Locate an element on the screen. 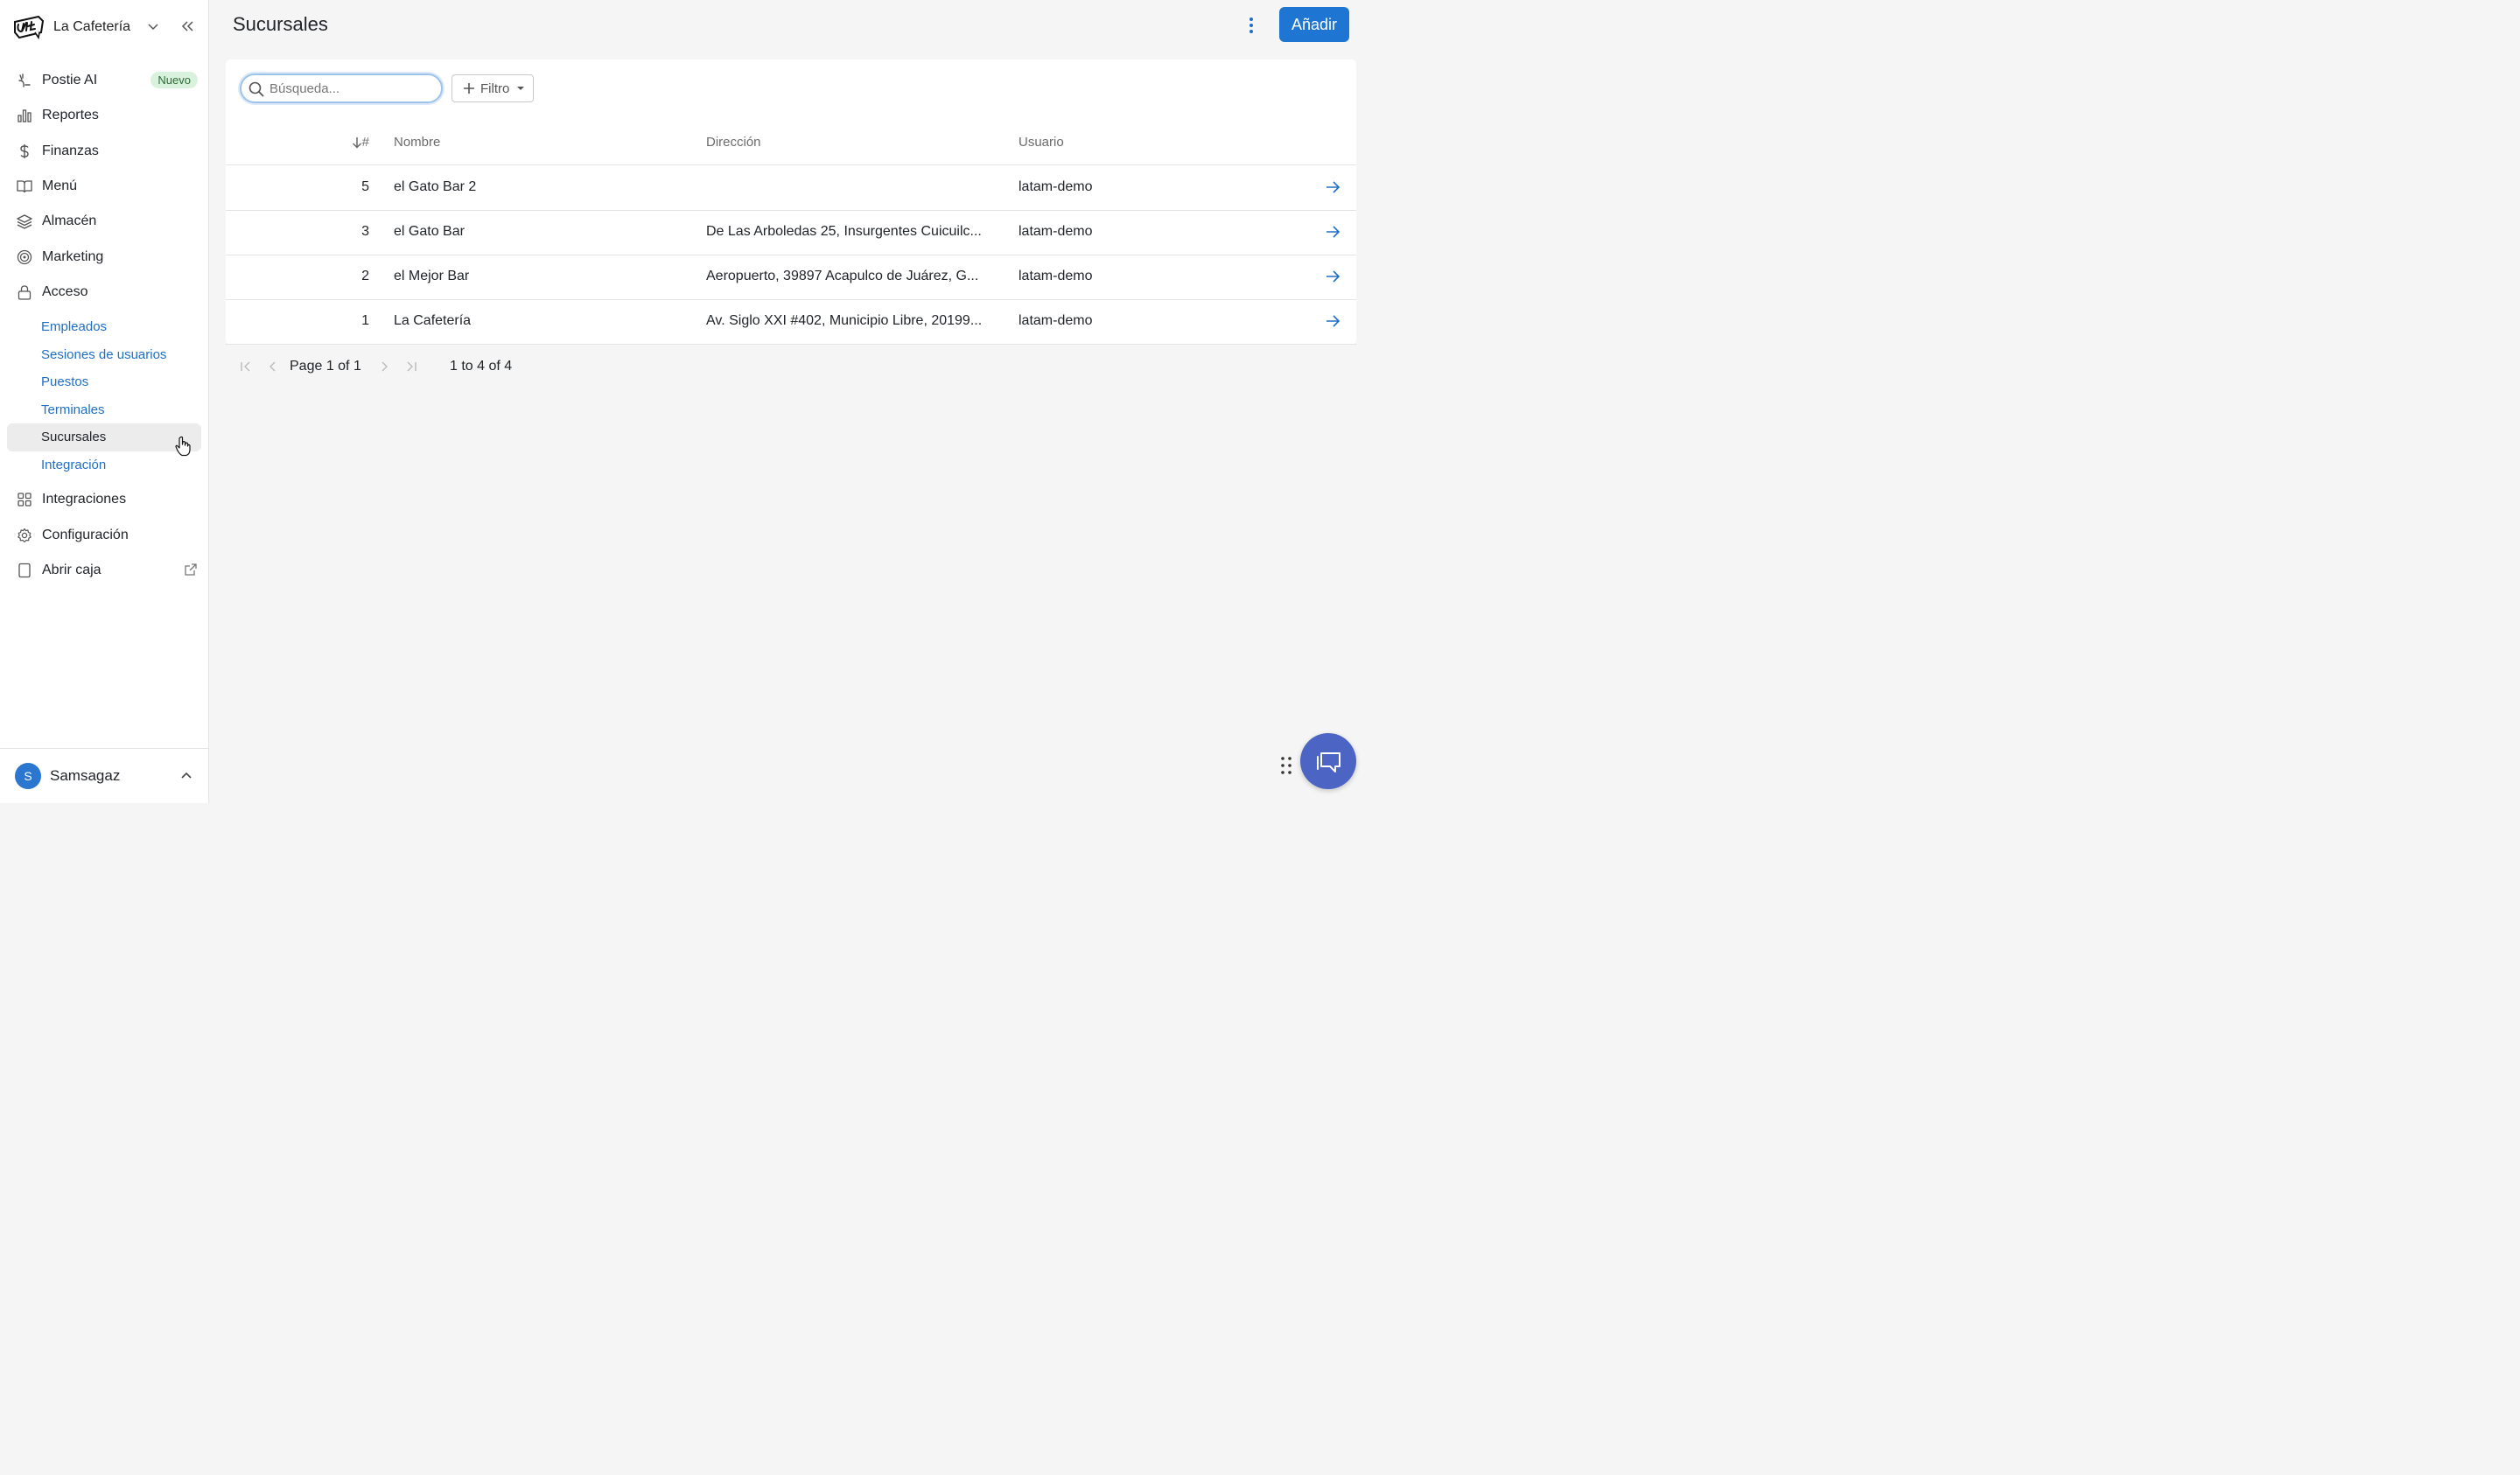 This screenshot has width=2520, height=1475. first-page-icon is located at coordinates (246, 366).